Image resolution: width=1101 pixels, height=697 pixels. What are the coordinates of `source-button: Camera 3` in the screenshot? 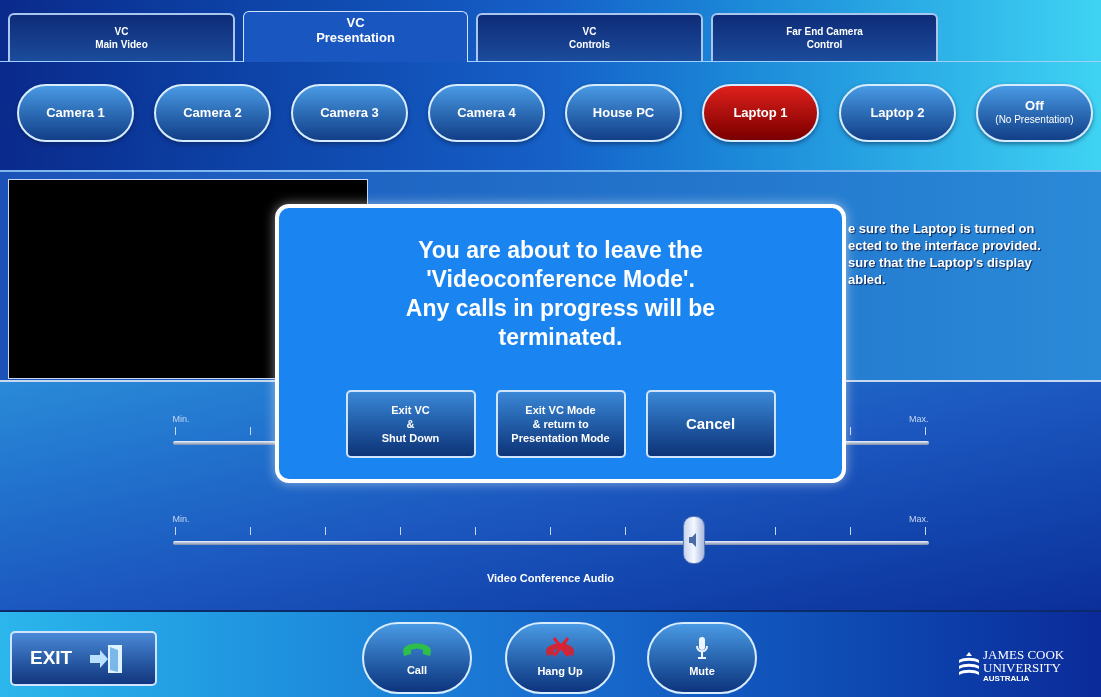 It's located at (349, 113).